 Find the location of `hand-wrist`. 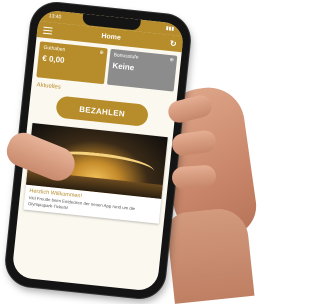

hand-wrist is located at coordinates (210, 255).